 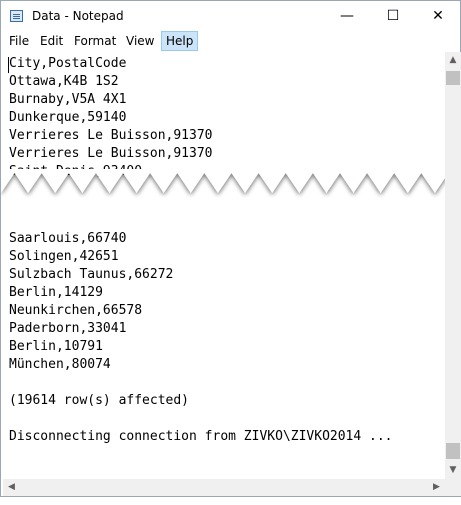 I want to click on text-line: Sulzbach Taunus,66272, so click(x=91, y=274).